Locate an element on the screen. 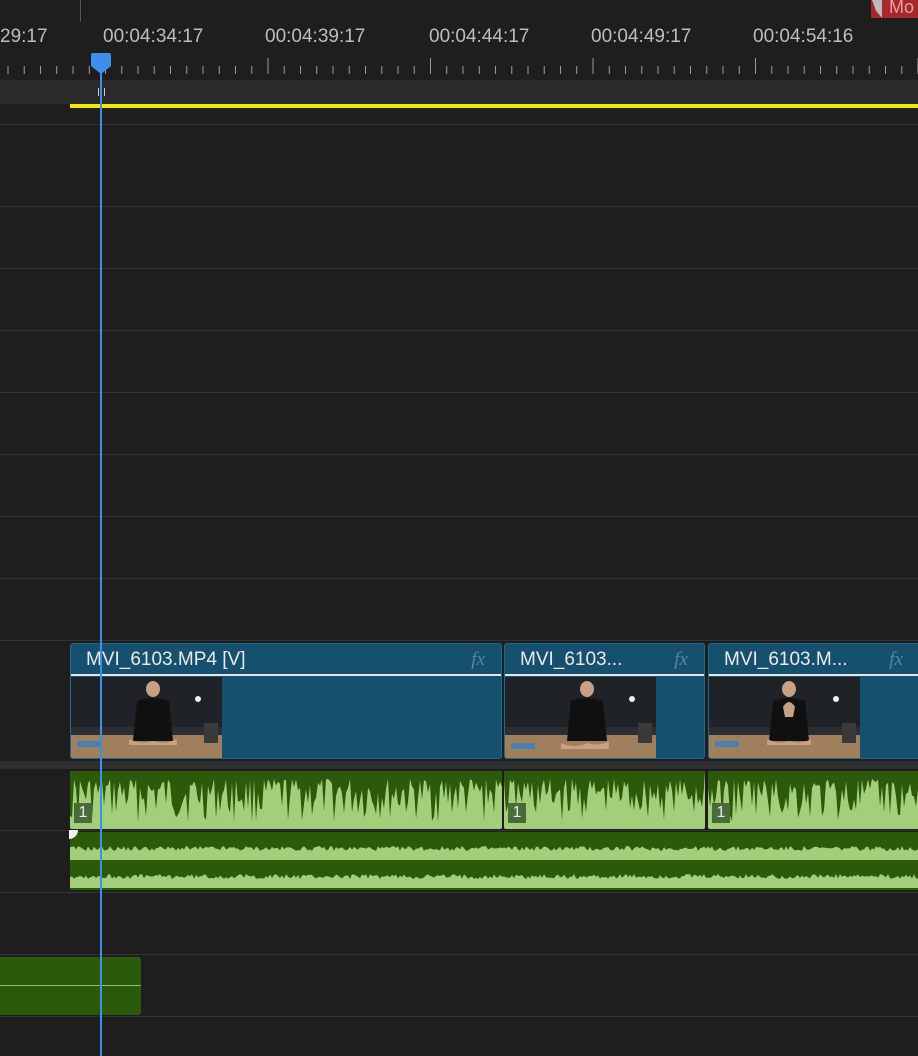  timecode-label: 00:04:44:17 is located at coordinates (479, 36).